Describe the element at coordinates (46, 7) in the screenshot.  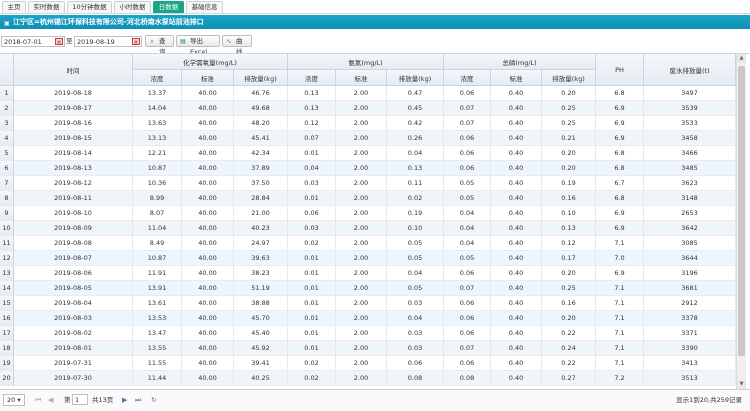
I see `tab-realtime: 实时数据` at that location.